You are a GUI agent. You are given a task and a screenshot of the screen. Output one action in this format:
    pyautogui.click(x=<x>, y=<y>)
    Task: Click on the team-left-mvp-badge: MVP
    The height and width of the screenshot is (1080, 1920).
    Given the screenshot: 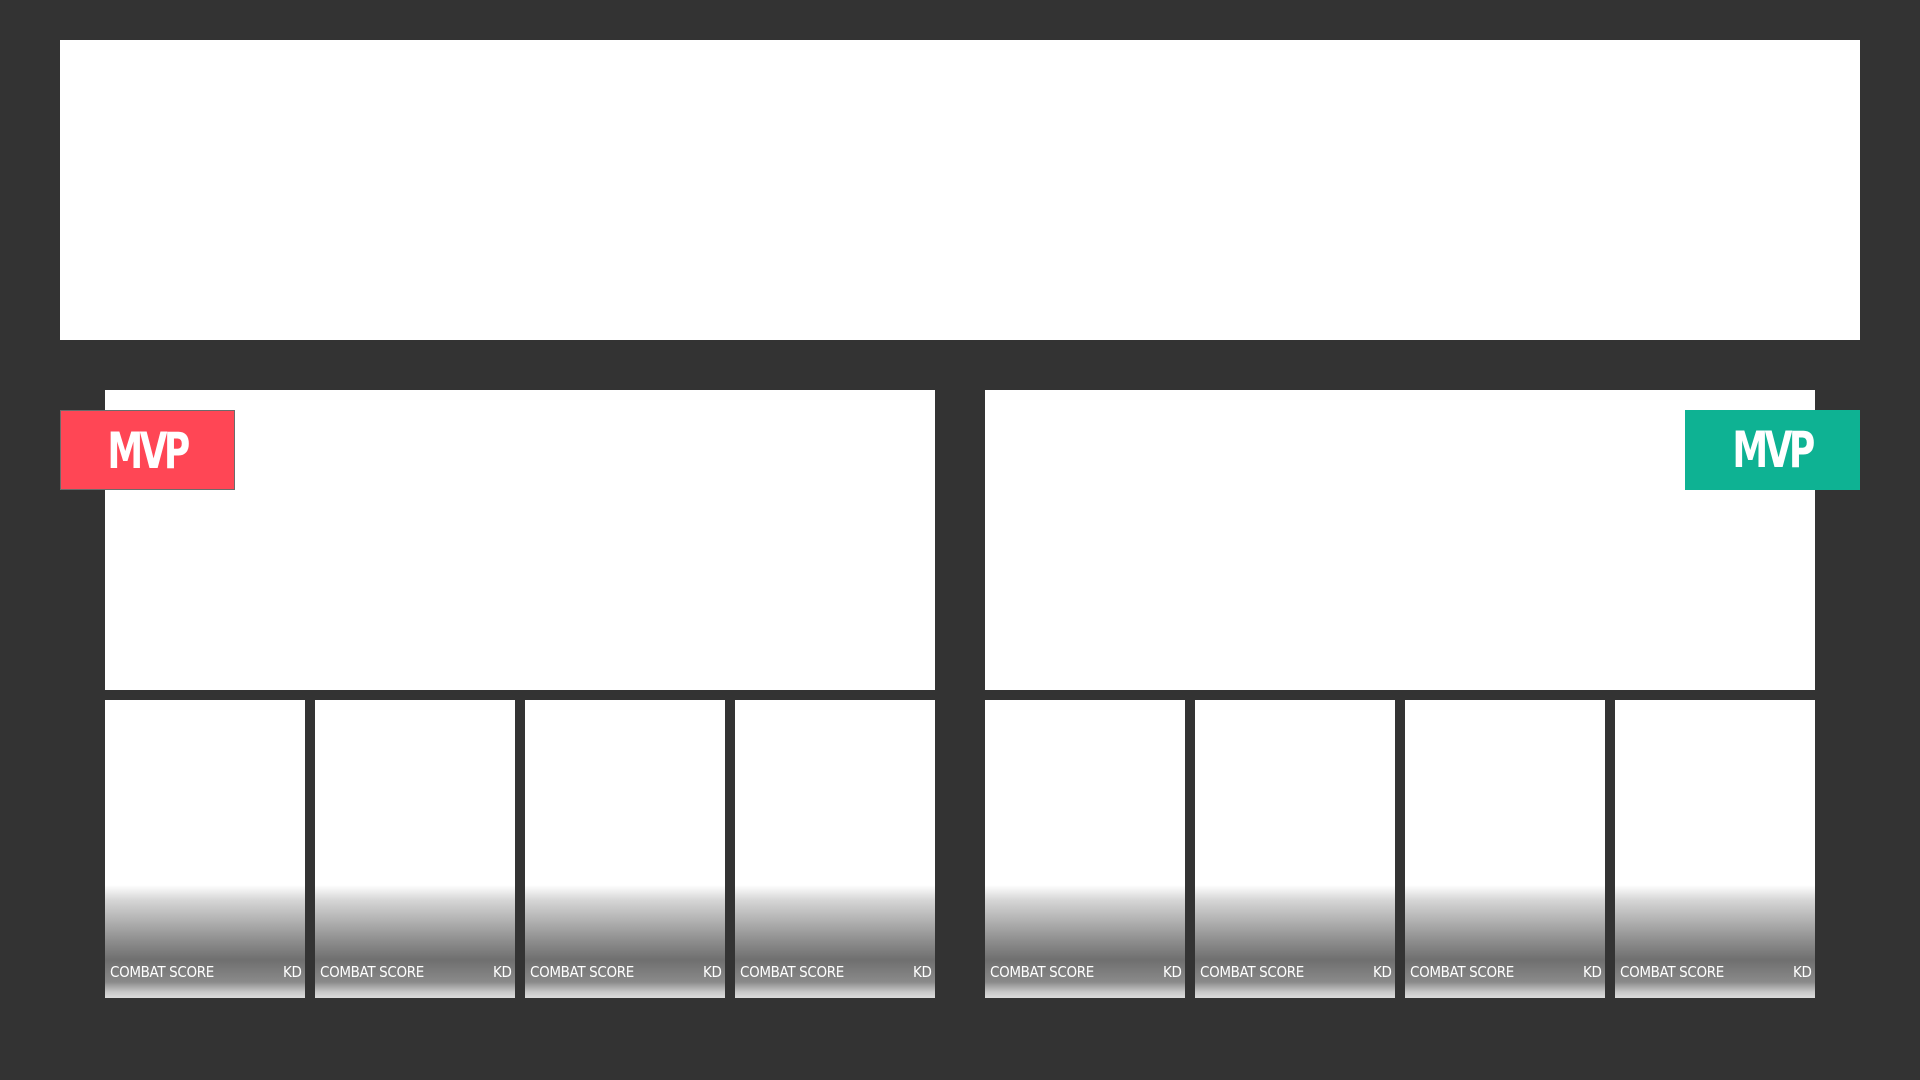 What is the action you would take?
    pyautogui.click(x=147, y=450)
    